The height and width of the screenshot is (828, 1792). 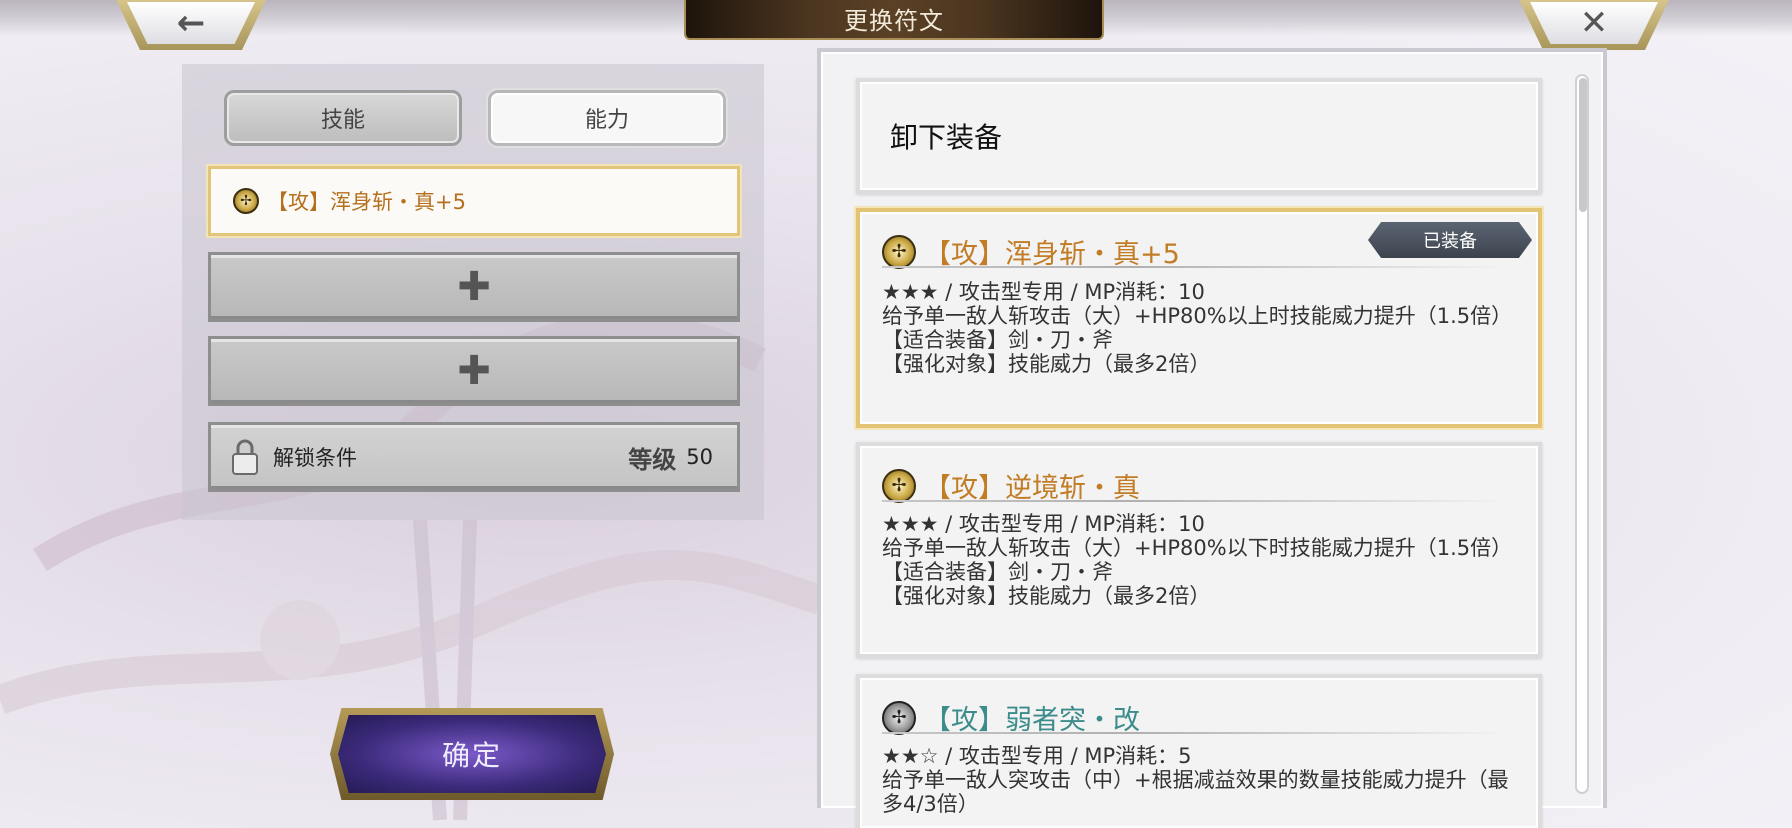 I want to click on back-arrow-icon: ←, so click(x=191, y=23).